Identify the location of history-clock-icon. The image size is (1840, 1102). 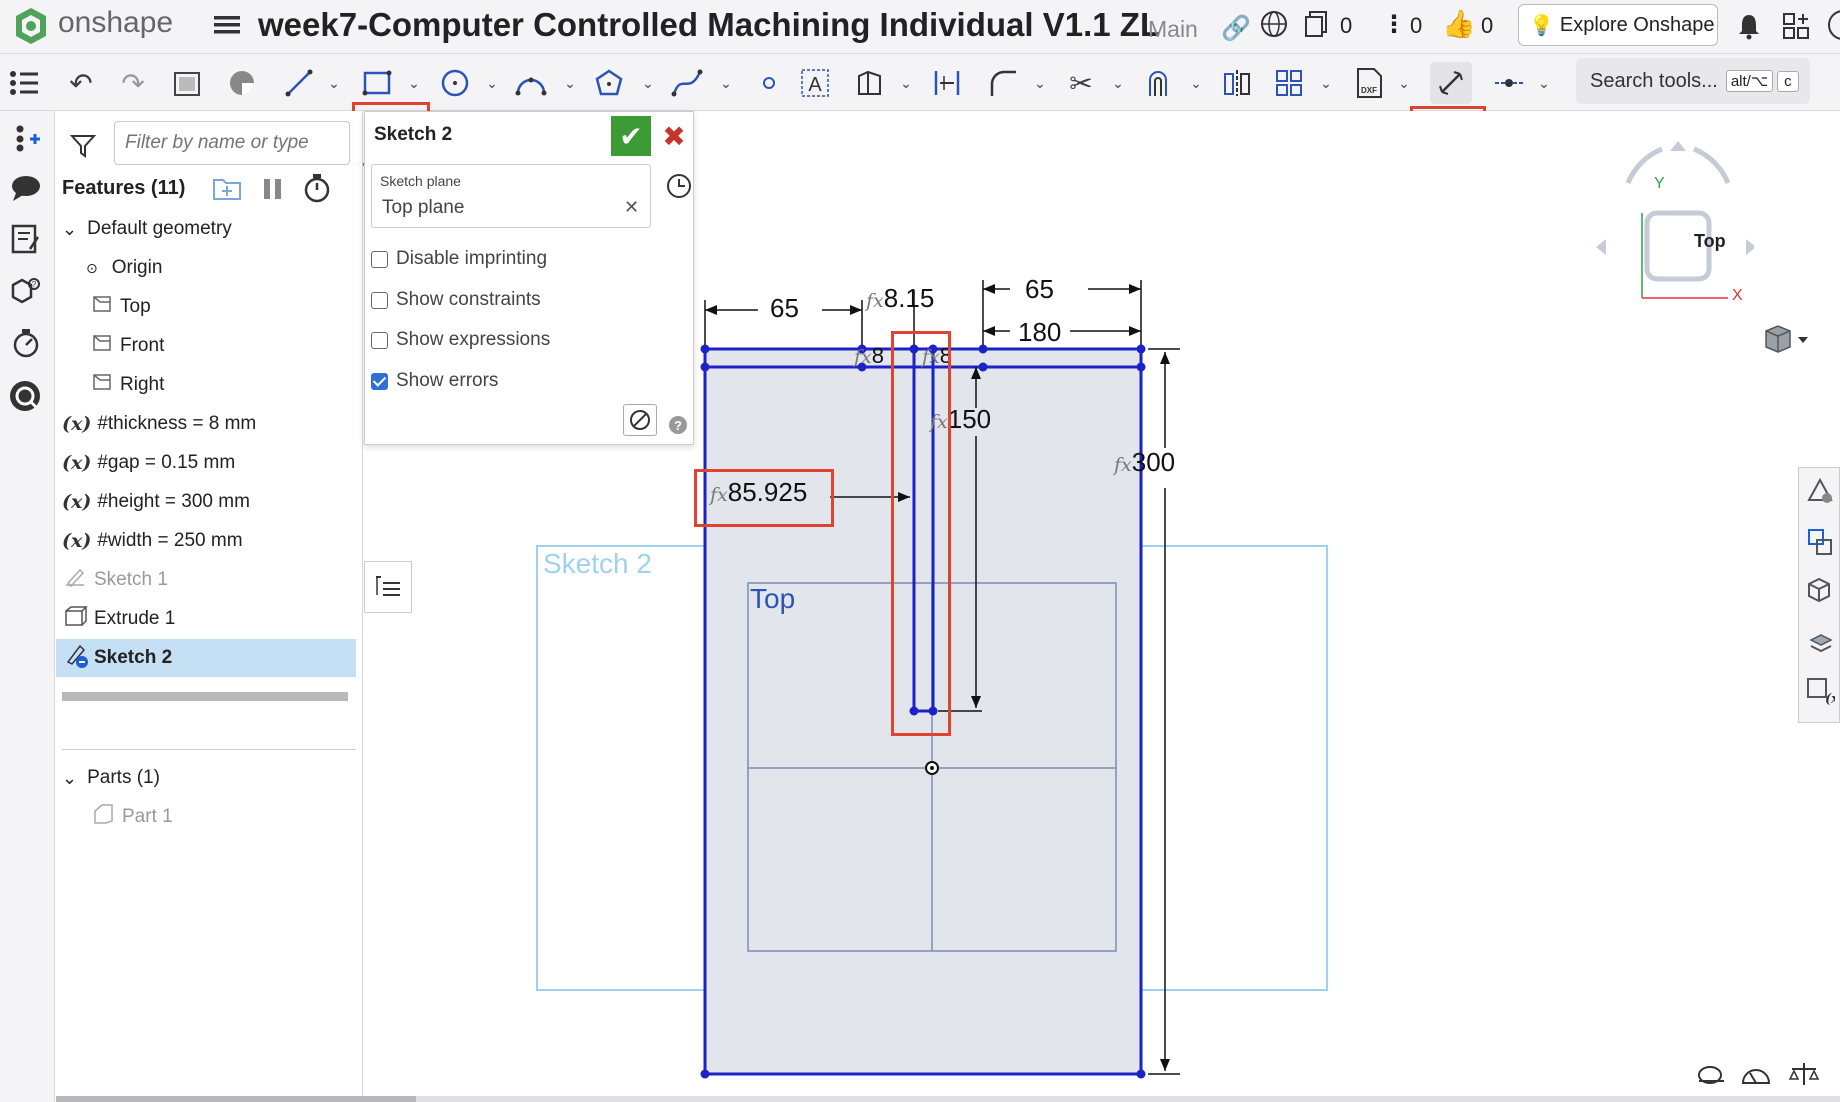
(679, 188).